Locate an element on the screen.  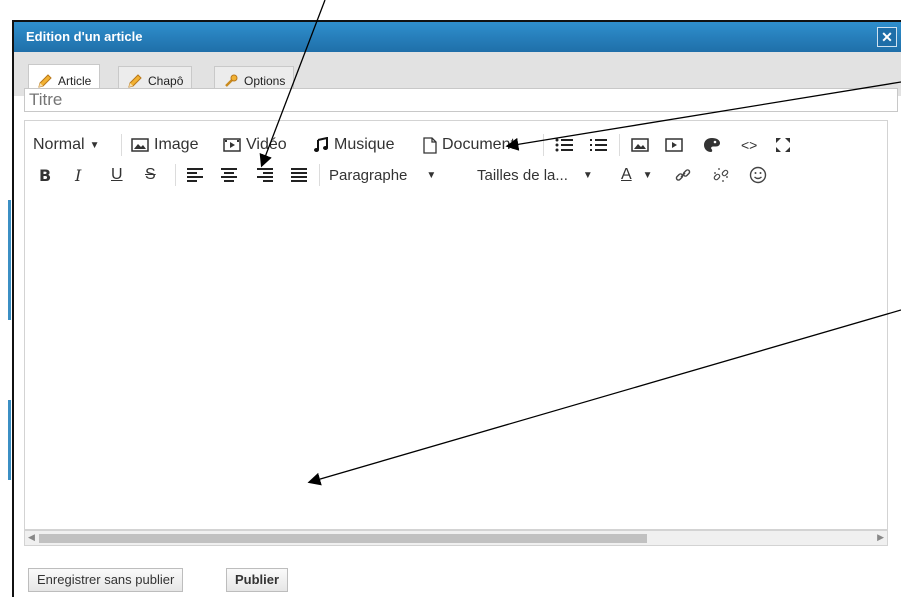
image-gallery-button is located at coordinates (640, 145).